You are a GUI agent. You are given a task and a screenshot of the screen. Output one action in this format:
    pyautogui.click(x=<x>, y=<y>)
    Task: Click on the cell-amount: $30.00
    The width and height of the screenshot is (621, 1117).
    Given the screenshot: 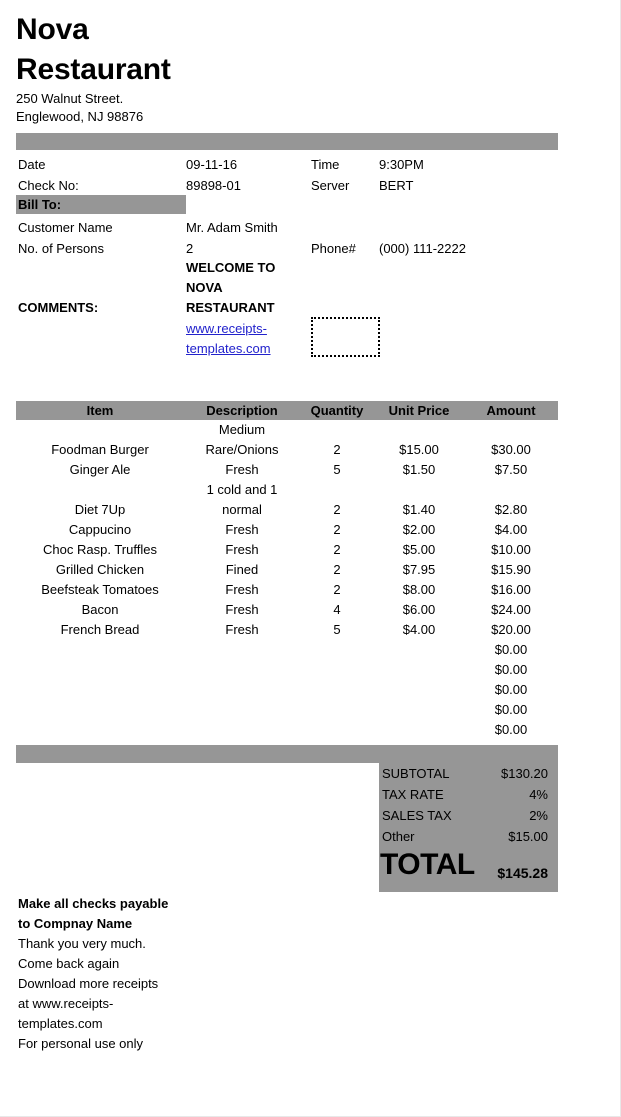 What is the action you would take?
    pyautogui.click(x=511, y=449)
    